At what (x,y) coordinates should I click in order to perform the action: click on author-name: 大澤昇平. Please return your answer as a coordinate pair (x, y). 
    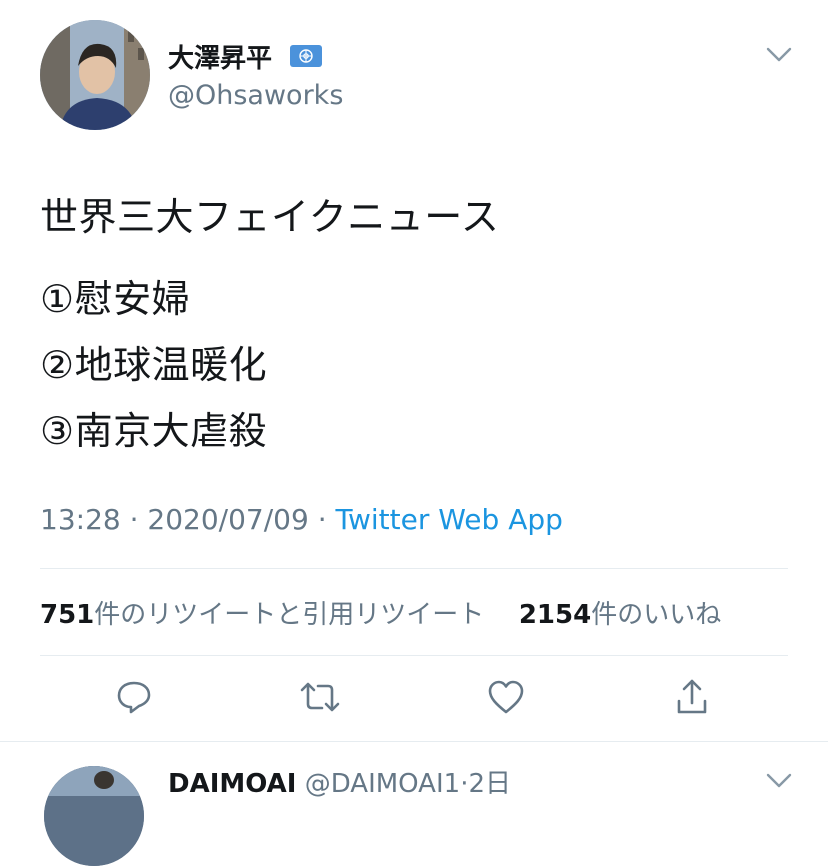
    Looking at the image, I should click on (220, 56).